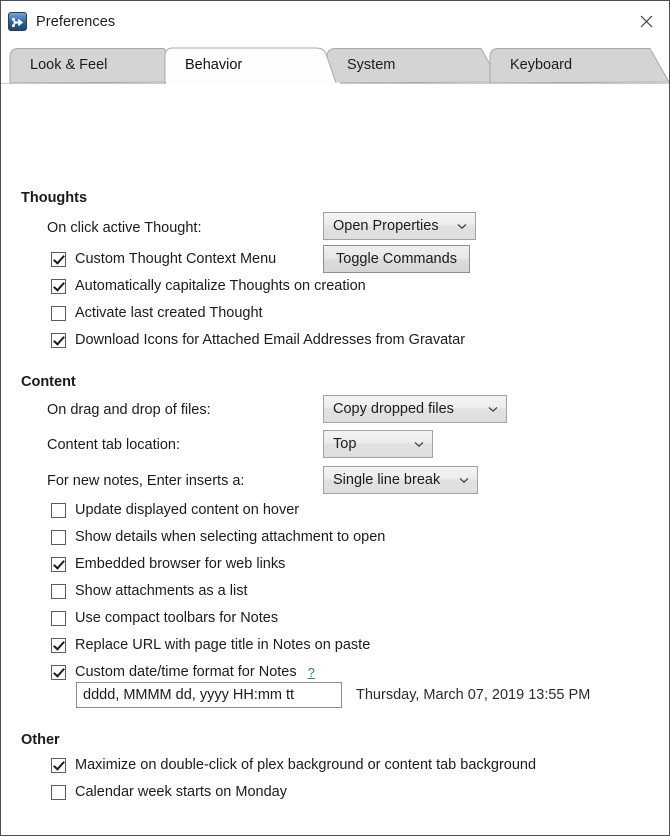  I want to click on checkbox-label: Calendar week starts on Monday, so click(181, 792).